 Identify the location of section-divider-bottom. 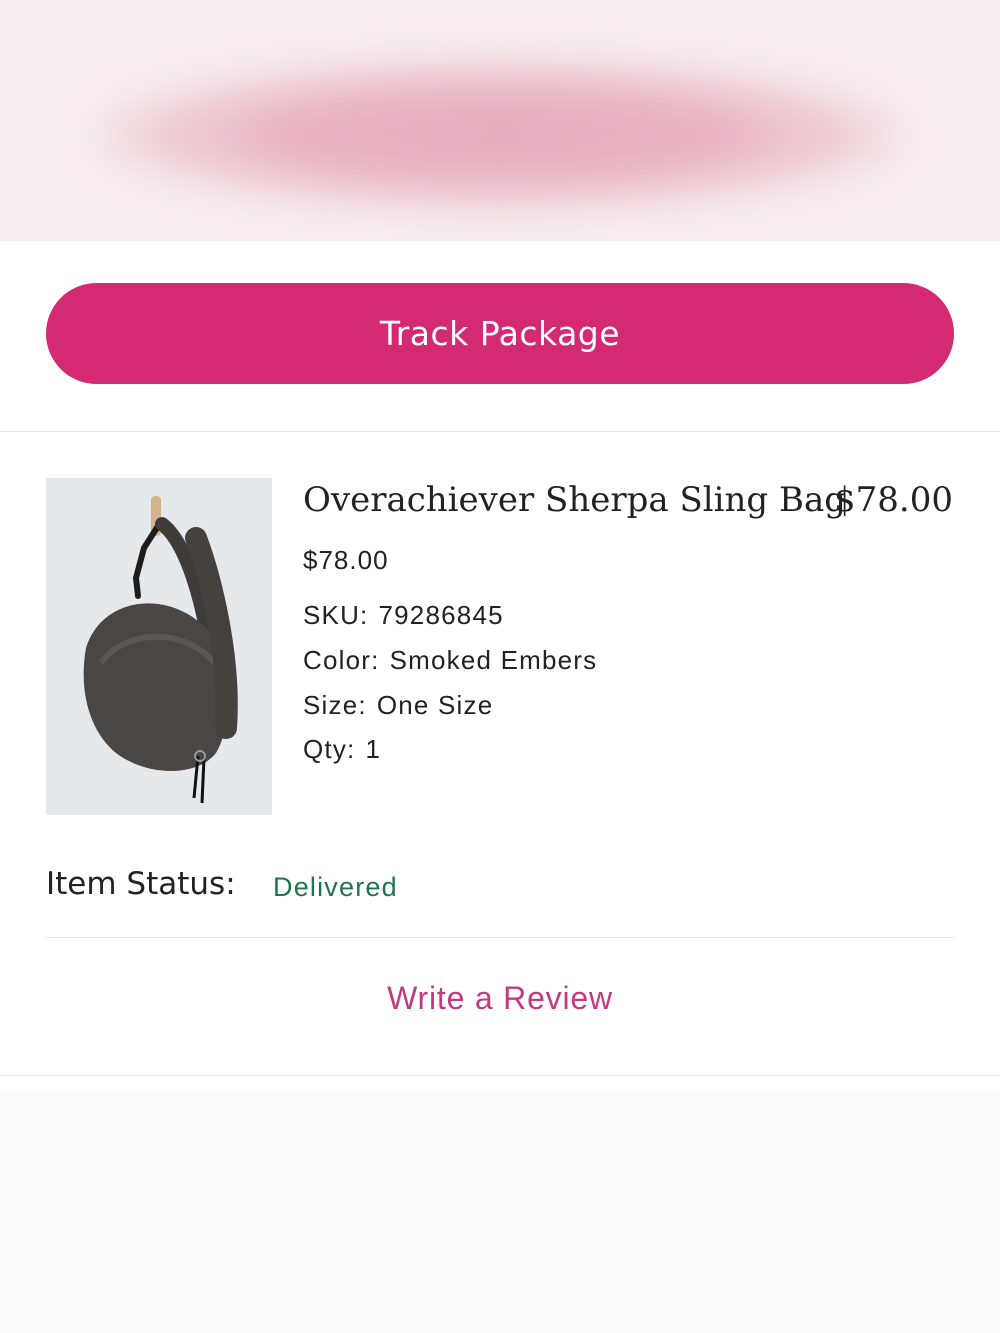
(500, 1075).